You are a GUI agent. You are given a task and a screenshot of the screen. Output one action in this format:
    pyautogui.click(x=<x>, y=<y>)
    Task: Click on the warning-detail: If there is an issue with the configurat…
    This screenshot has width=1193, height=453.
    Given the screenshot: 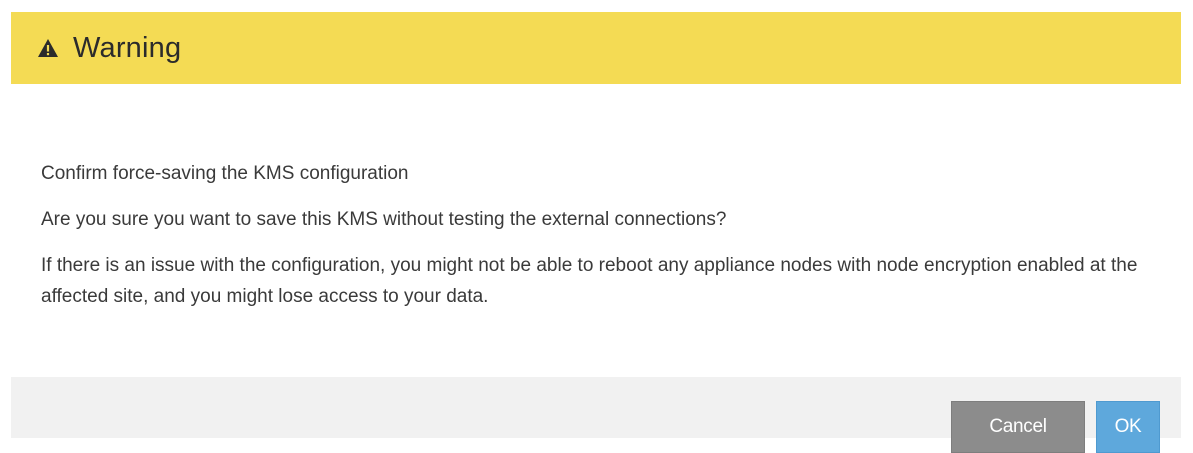 What is the action you would take?
    pyautogui.click(x=589, y=281)
    